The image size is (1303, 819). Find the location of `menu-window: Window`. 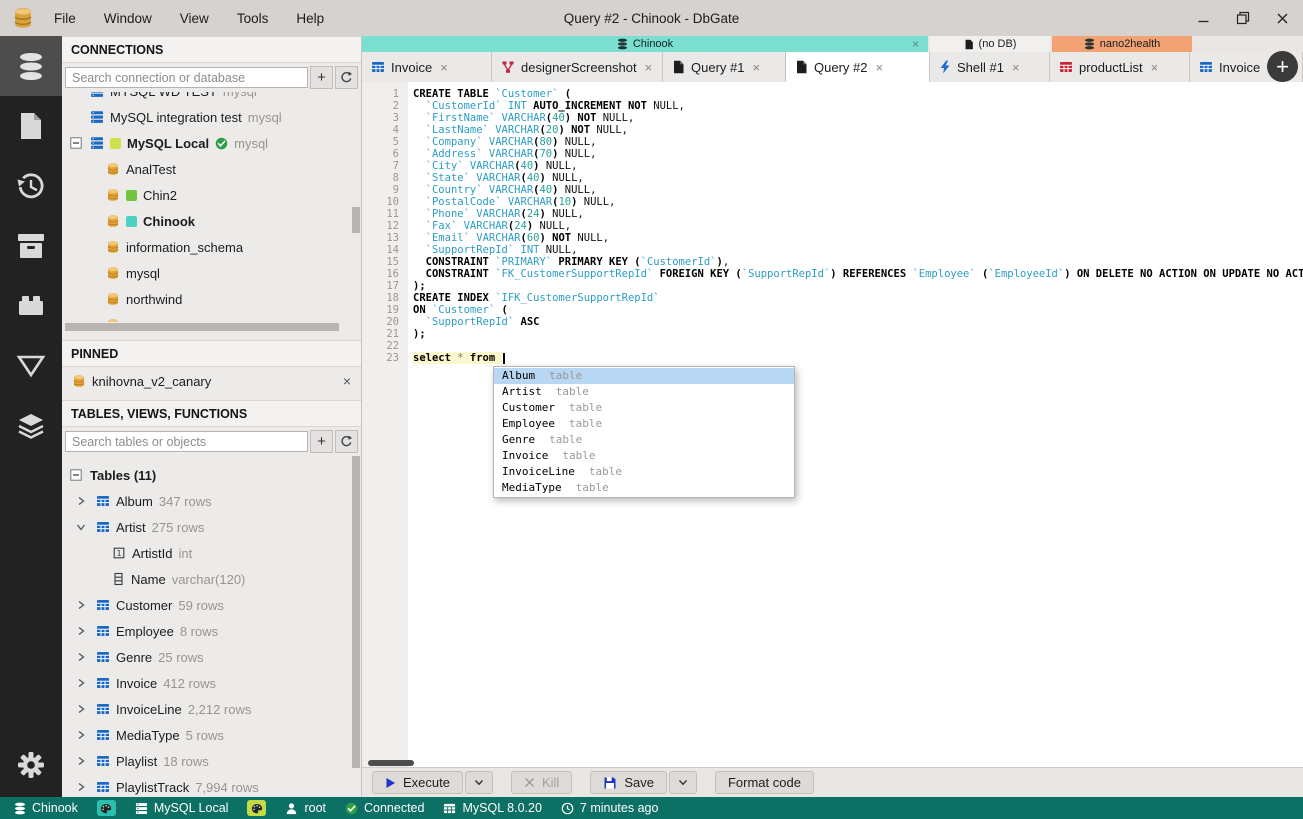

menu-window: Window is located at coordinates (128, 18).